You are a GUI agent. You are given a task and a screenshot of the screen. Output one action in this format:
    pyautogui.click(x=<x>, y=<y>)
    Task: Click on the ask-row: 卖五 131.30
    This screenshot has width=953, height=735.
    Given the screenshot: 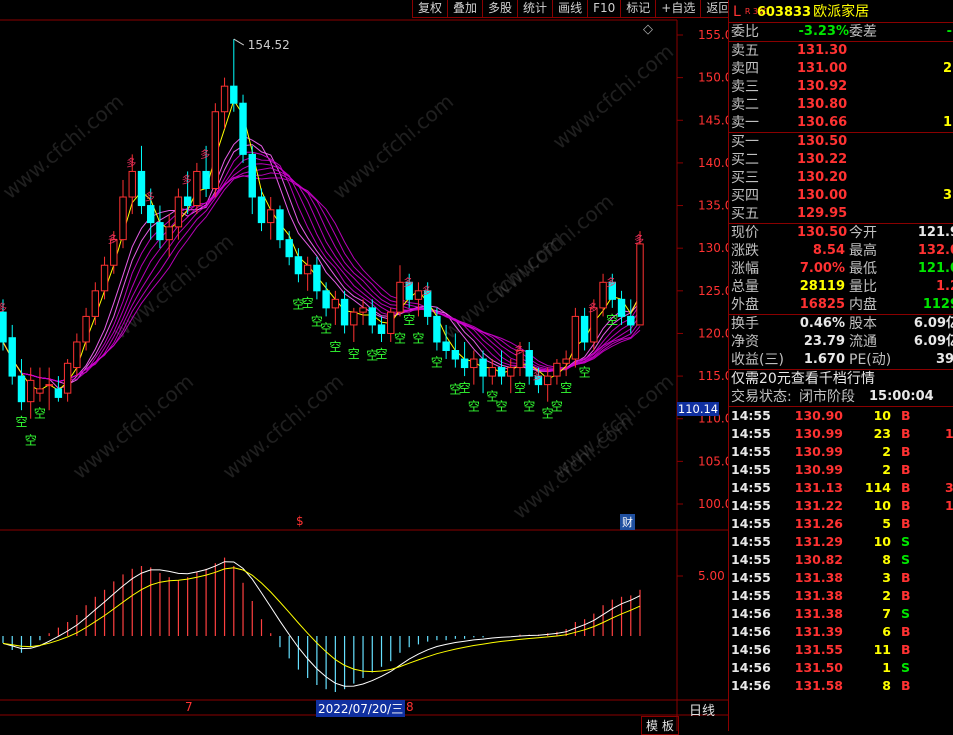 What is the action you would take?
    pyautogui.click(x=841, y=51)
    